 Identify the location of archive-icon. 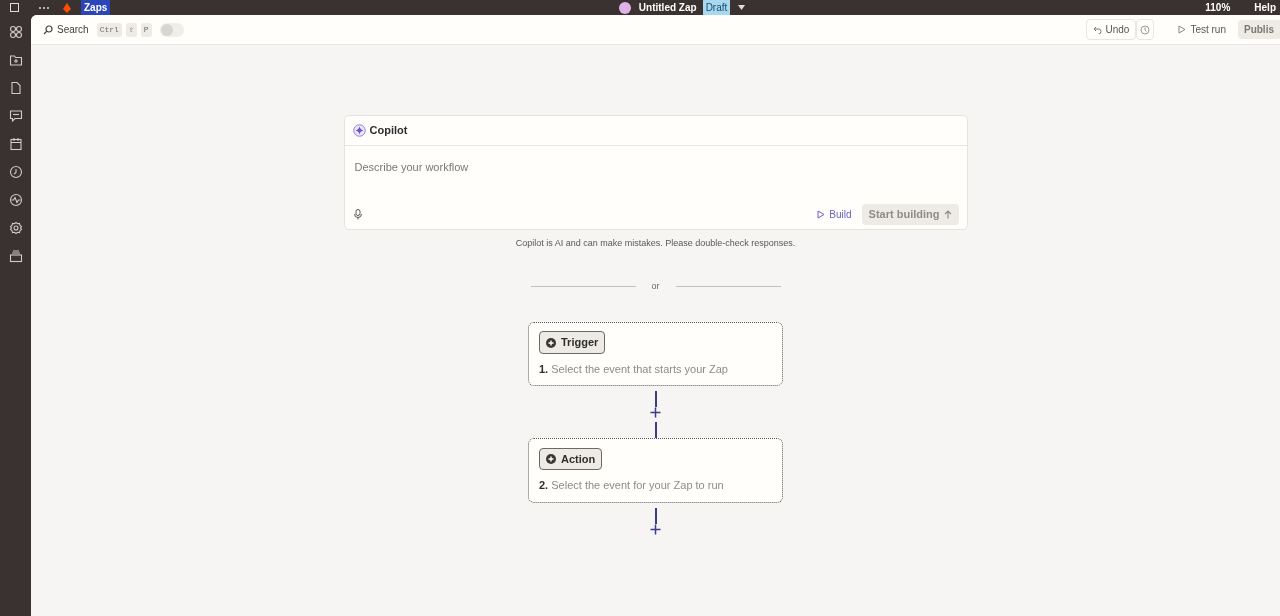
(15, 256).